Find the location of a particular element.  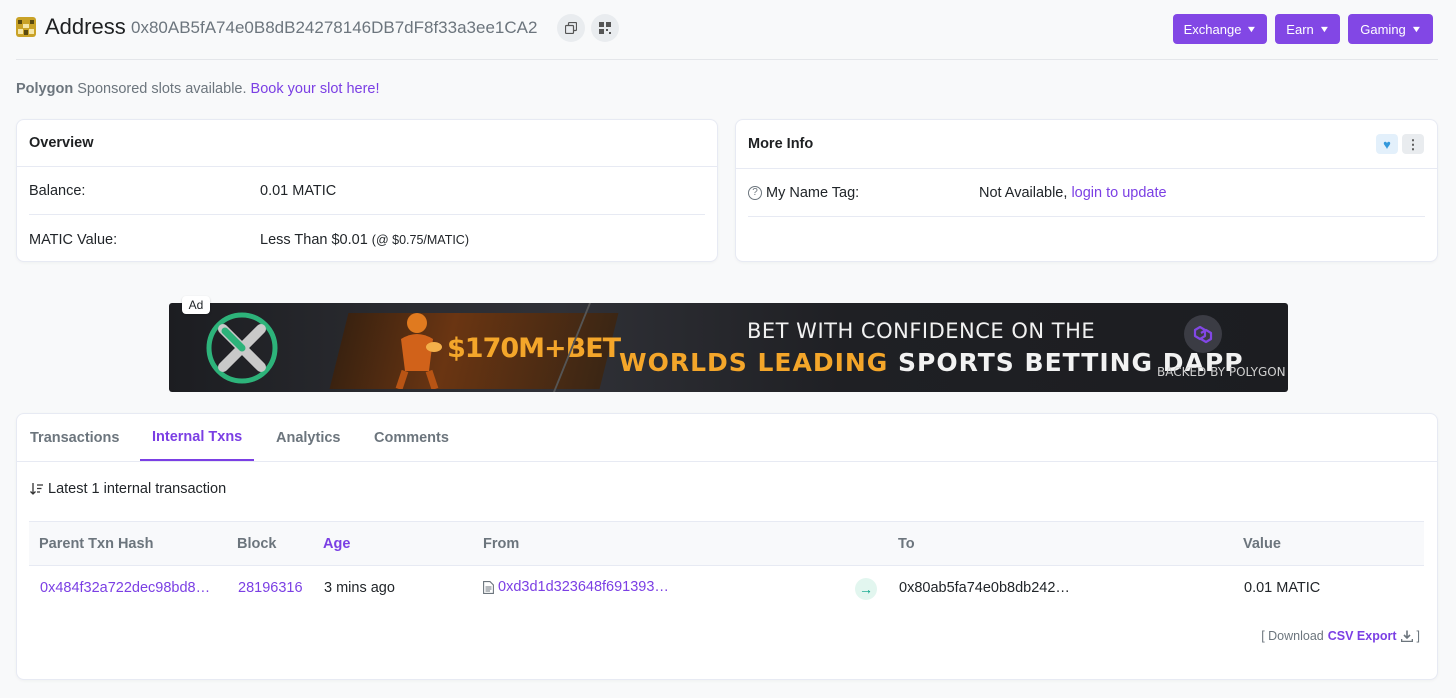

balance-label: Balance: is located at coordinates (57, 190).